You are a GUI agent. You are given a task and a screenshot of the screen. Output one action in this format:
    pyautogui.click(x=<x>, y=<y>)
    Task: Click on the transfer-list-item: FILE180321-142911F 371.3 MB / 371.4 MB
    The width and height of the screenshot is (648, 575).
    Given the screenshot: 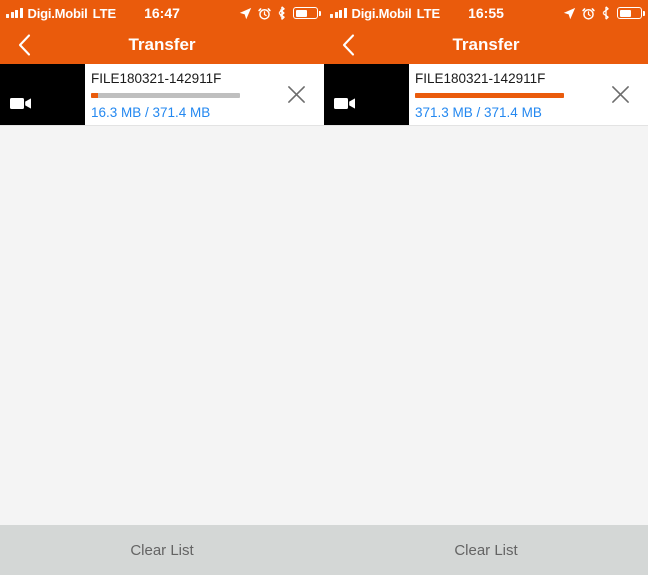 What is the action you would take?
    pyautogui.click(x=486, y=95)
    